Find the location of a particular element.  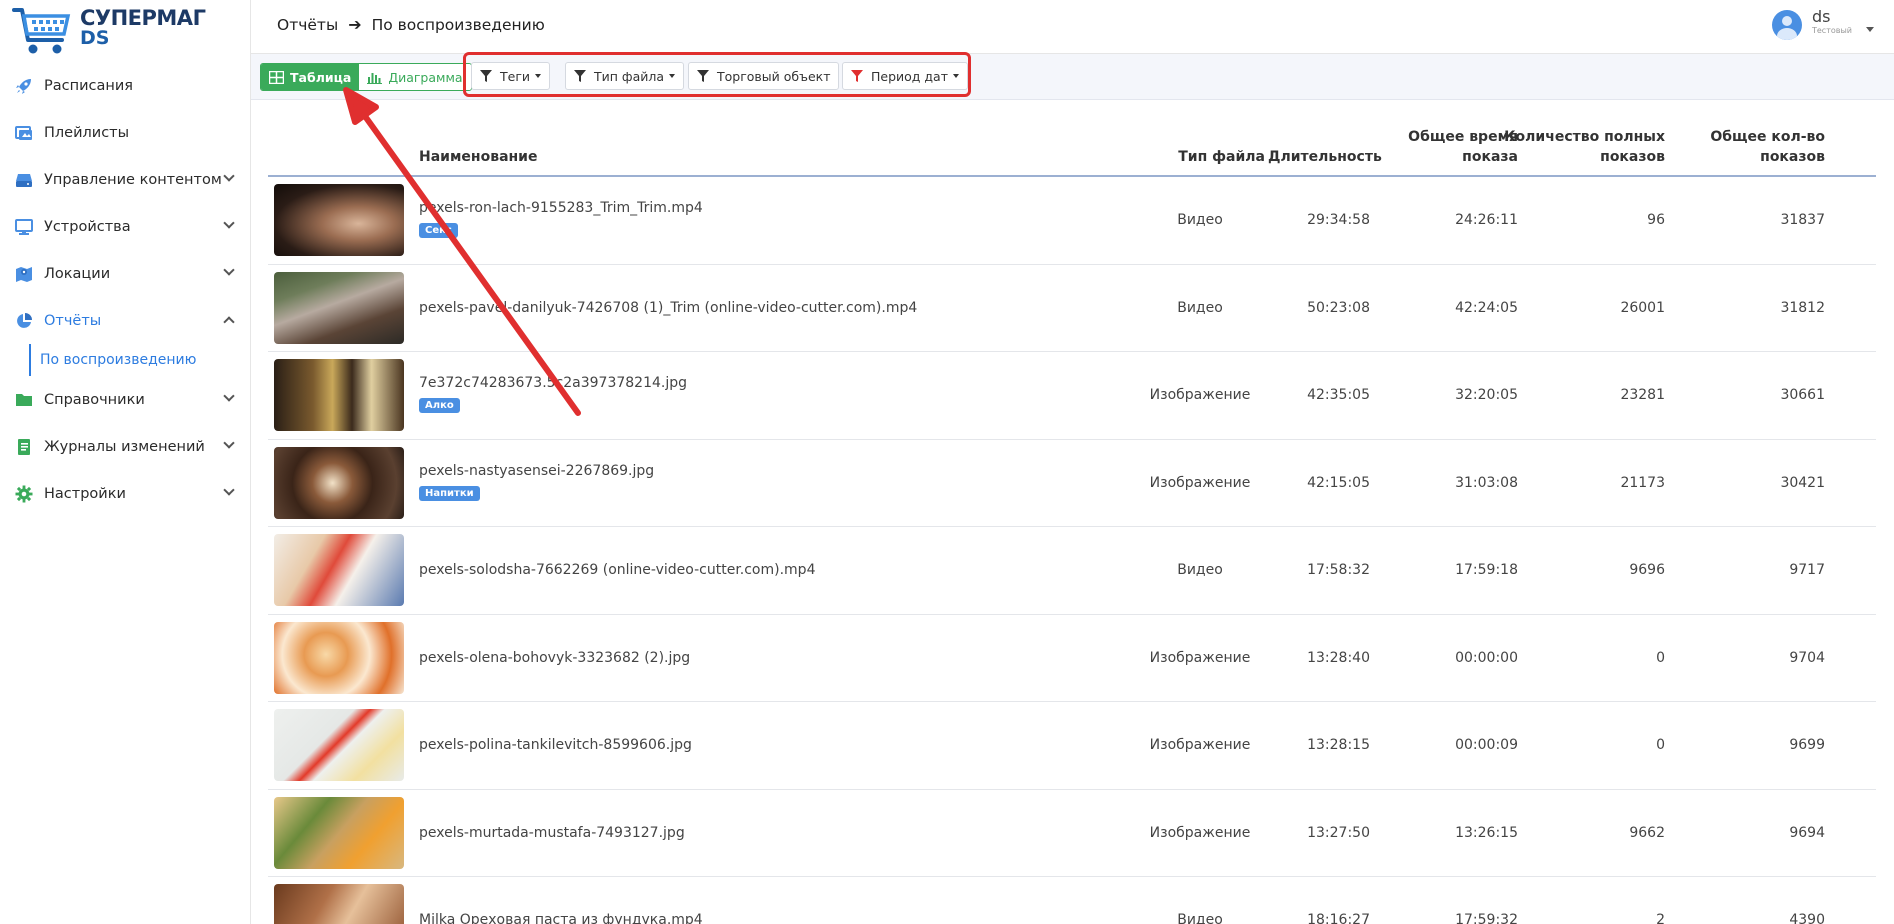

total-count-cell: 31812 is located at coordinates (1802, 307).